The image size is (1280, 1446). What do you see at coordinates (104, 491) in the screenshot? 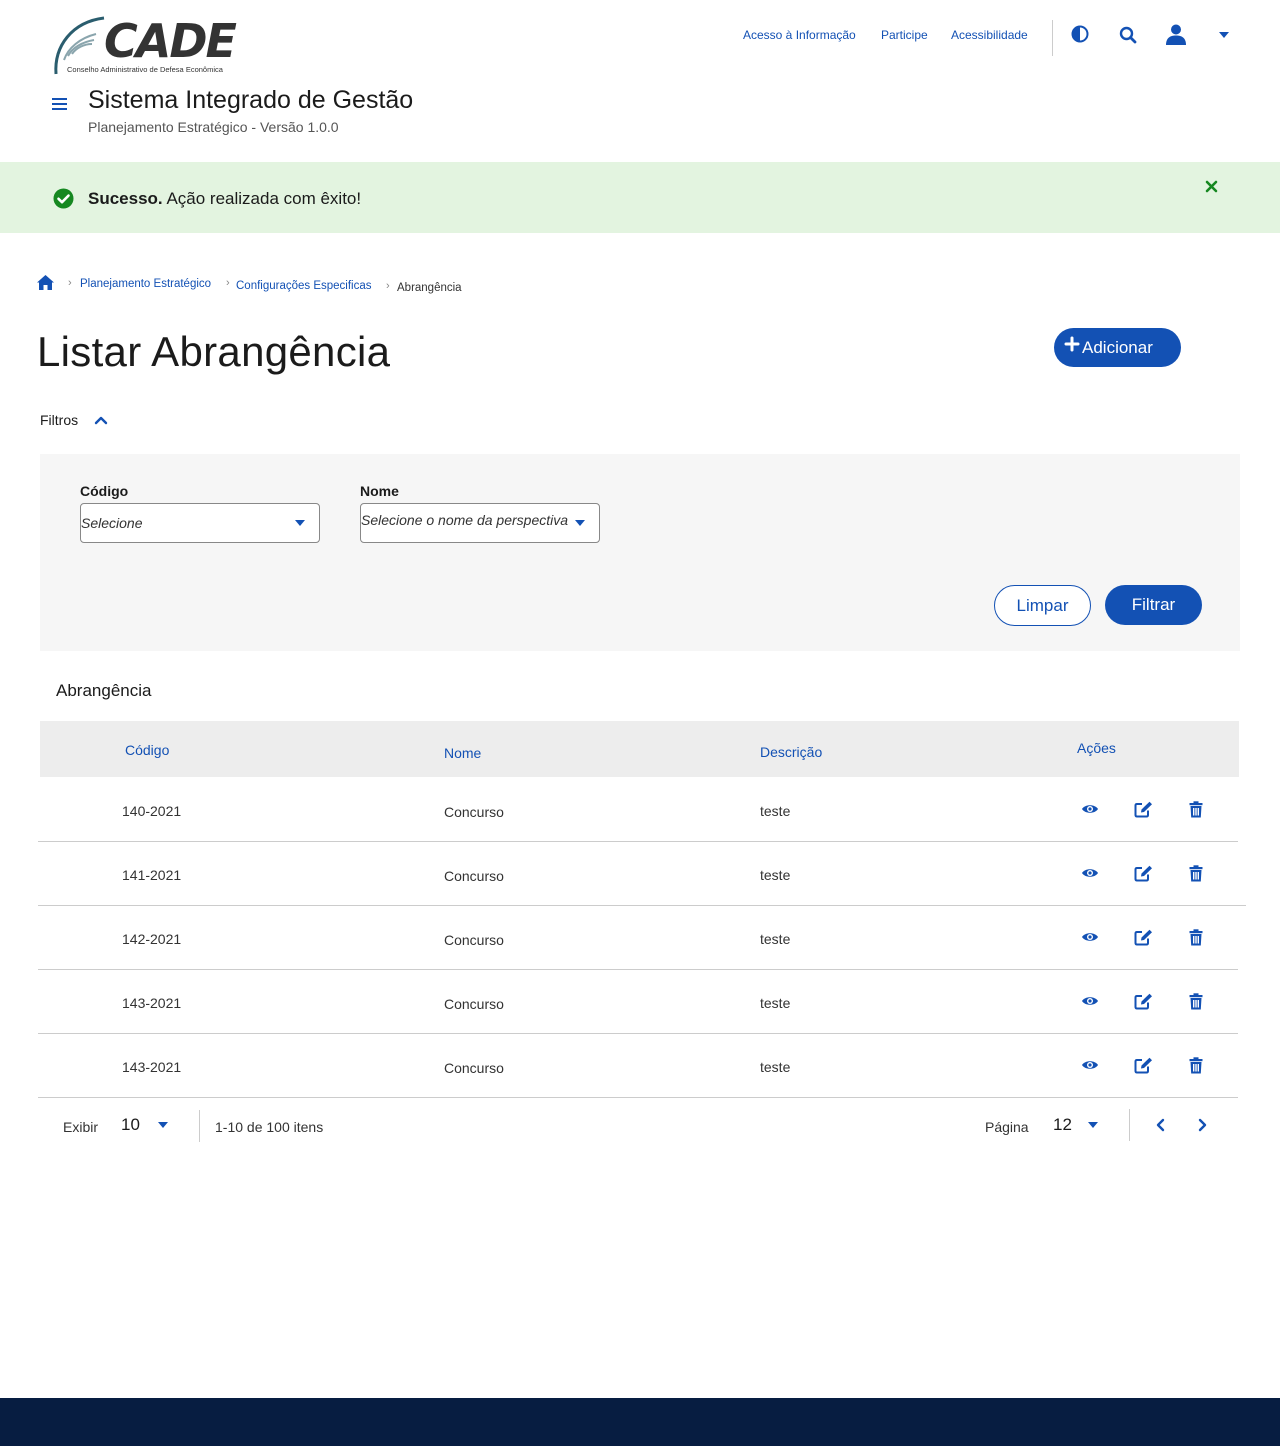
I see `codigo-label: Código` at bounding box center [104, 491].